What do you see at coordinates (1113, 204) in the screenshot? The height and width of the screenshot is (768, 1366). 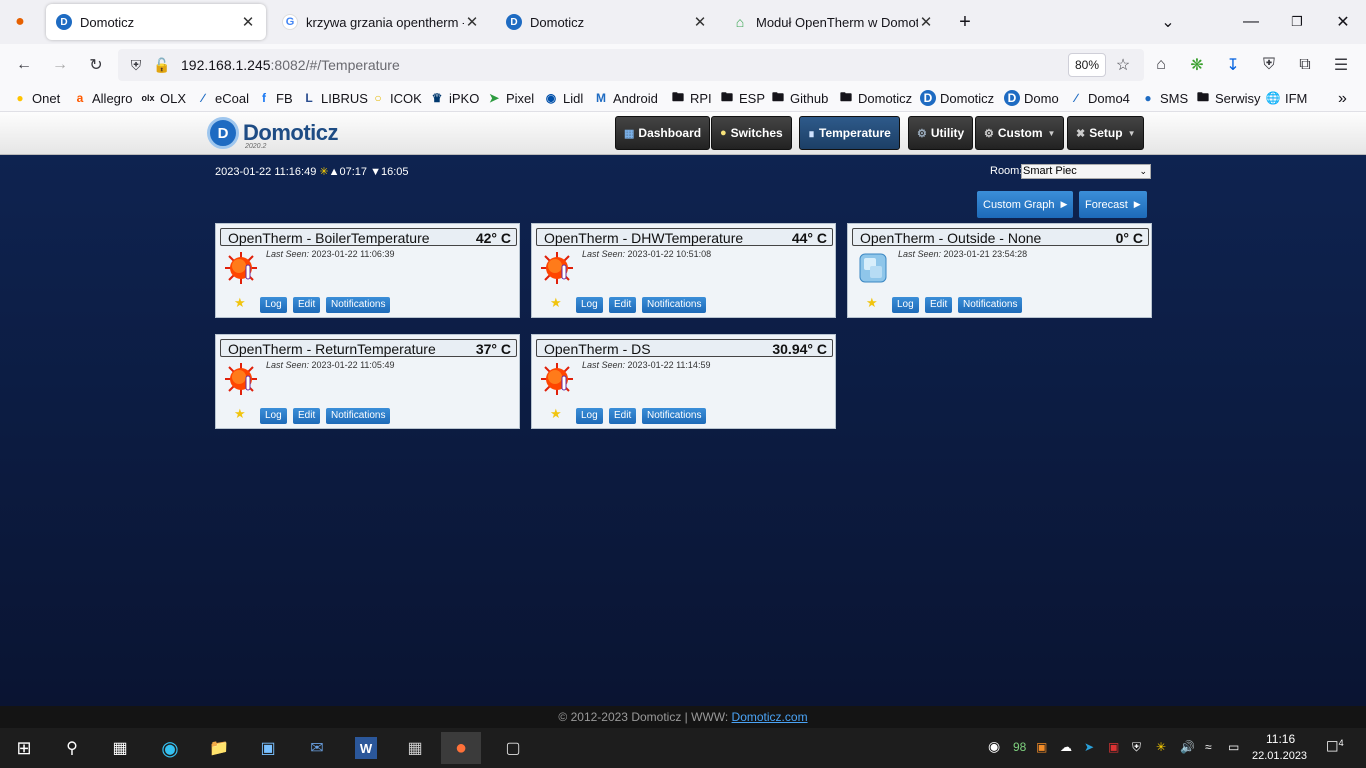 I see `forecast-button: Forecast ▶` at bounding box center [1113, 204].